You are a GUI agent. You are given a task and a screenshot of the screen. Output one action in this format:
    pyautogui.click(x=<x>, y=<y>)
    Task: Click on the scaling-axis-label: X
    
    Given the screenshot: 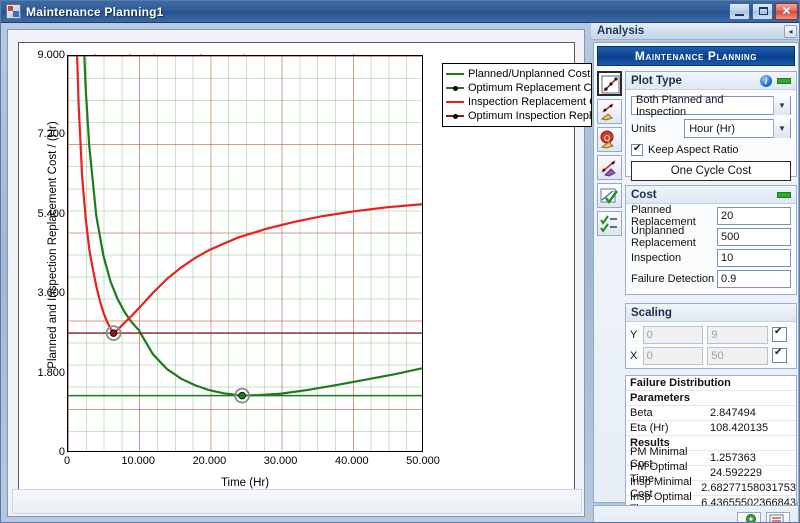 What is the action you would take?
    pyautogui.click(x=634, y=355)
    